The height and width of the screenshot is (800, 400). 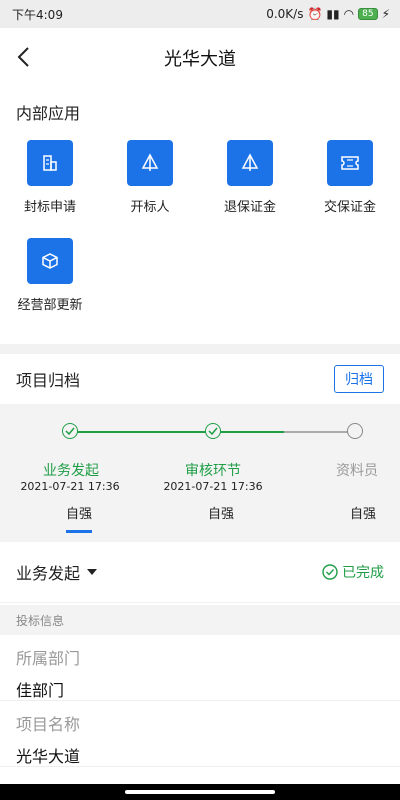 I want to click on step-name: 资料员, so click(x=357, y=470).